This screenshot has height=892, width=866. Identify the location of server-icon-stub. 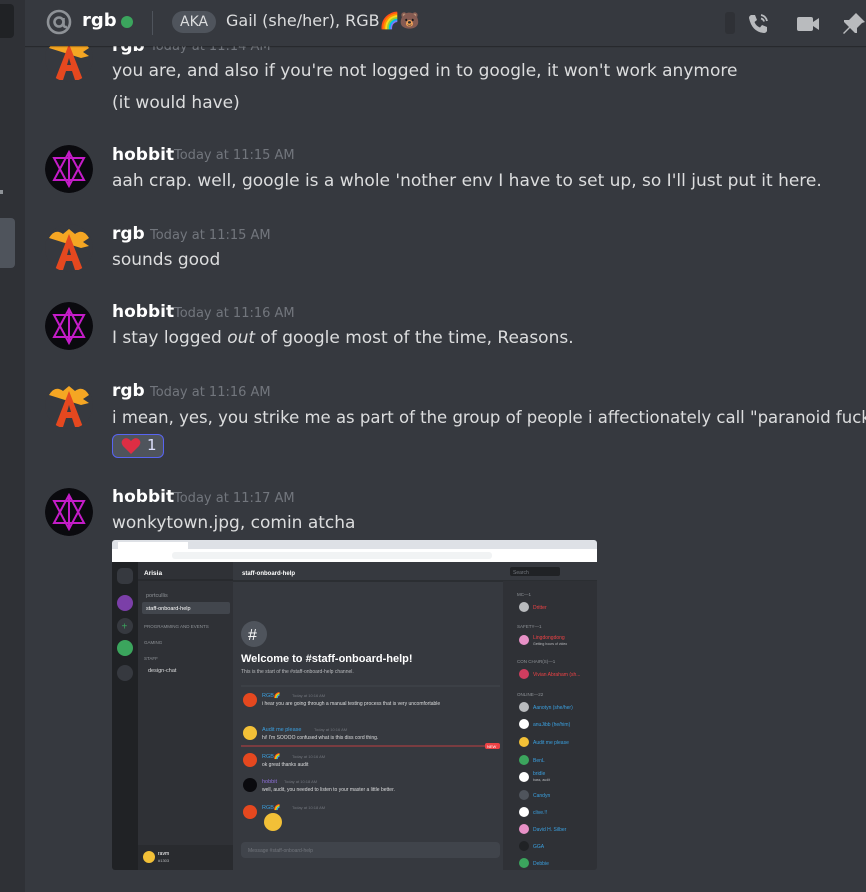
(7, 21).